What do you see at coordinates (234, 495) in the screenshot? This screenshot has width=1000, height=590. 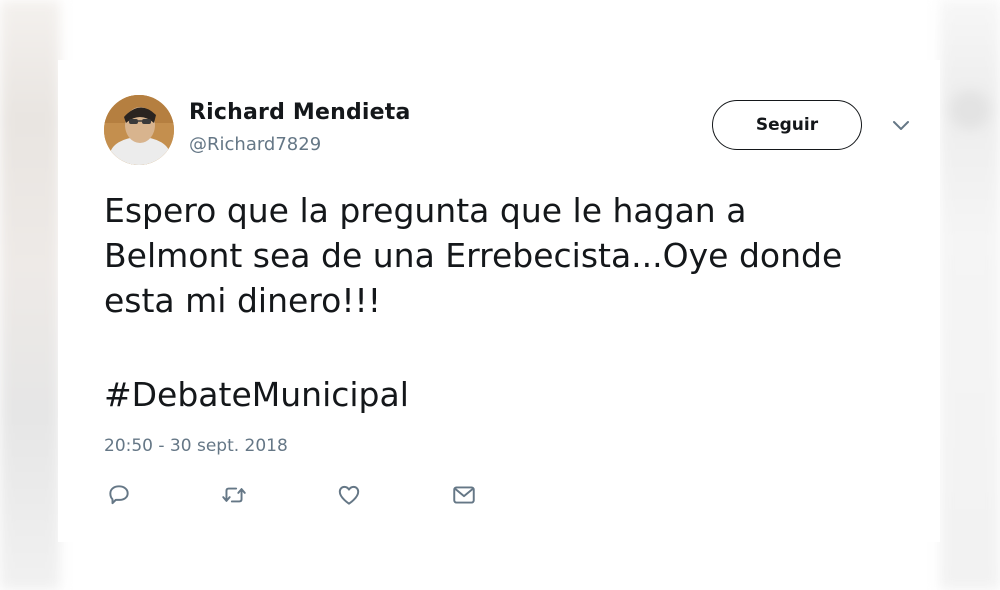 I see `retweet-icon` at bounding box center [234, 495].